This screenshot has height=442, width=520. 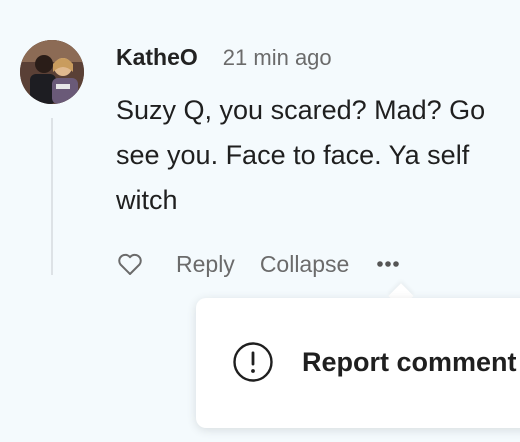 I want to click on author-name: KatheO, so click(x=157, y=57).